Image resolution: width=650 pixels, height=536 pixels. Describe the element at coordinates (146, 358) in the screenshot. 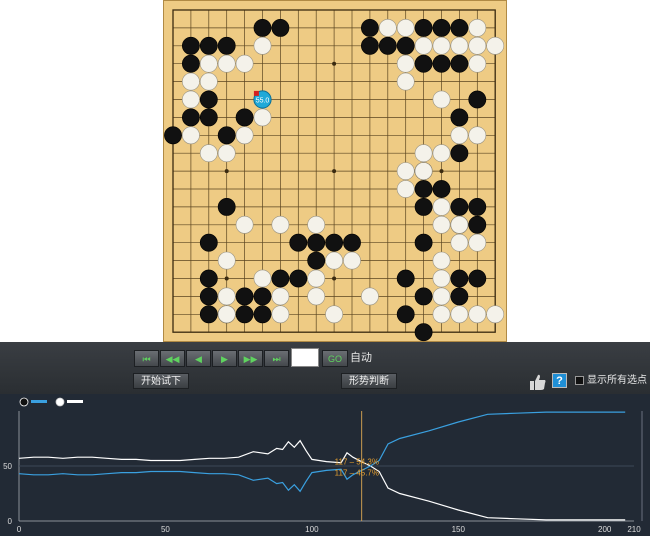

I see `first-move-button: ⏮` at that location.